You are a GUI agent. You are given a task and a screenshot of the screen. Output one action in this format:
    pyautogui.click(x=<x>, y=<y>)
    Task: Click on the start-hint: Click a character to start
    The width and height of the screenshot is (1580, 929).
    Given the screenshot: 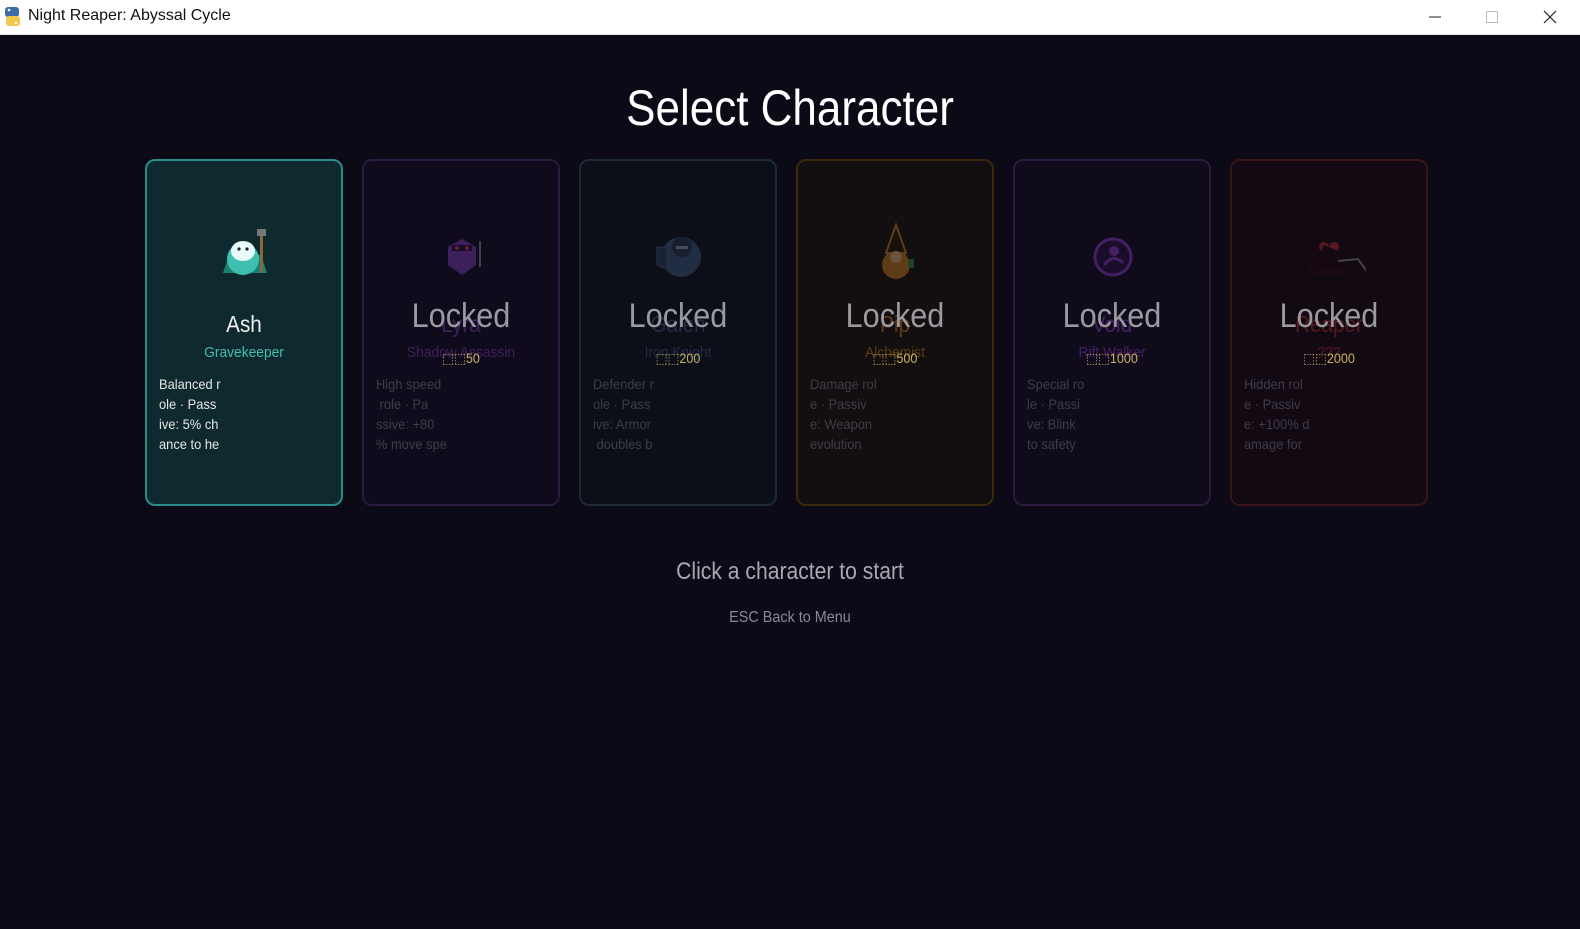 What is the action you would take?
    pyautogui.click(x=790, y=571)
    